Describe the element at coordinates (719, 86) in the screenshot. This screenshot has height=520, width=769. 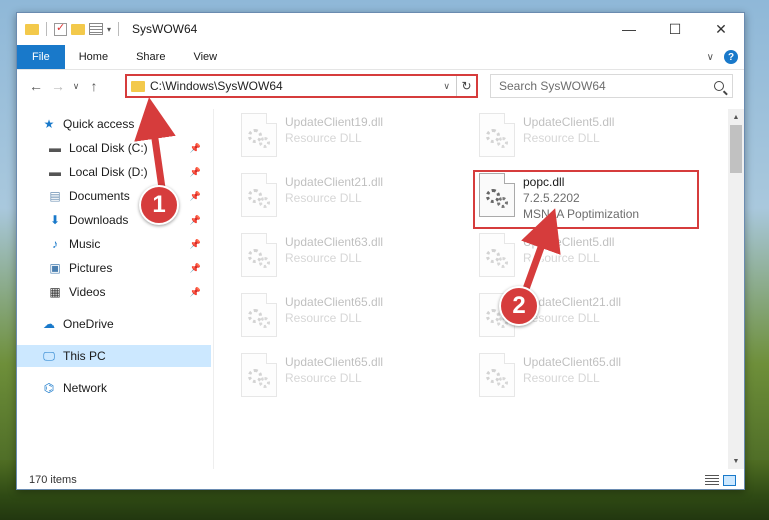
I see `search-icon` at that location.